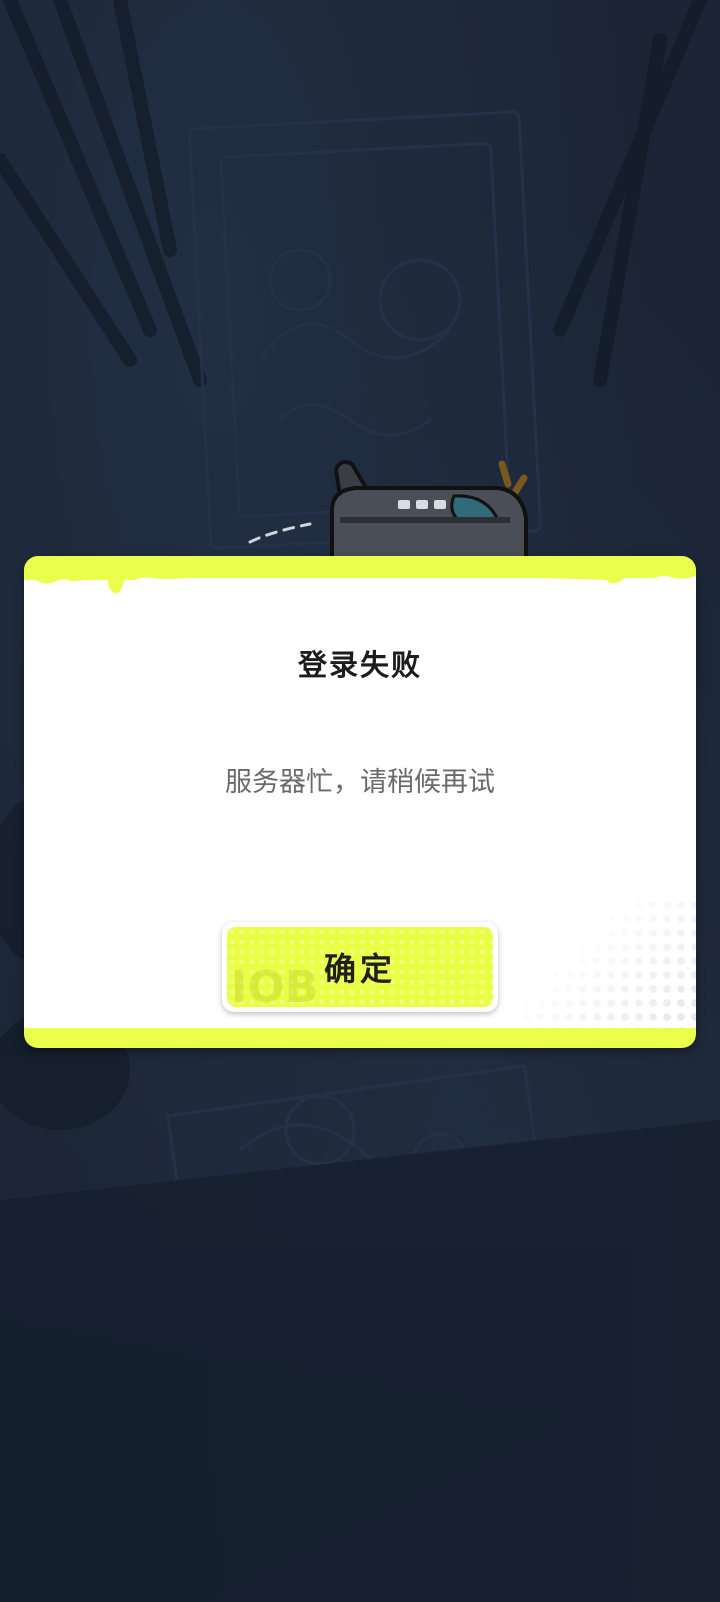 Image resolution: width=720 pixels, height=1602 pixels. Describe the element at coordinates (388, 513) in the screenshot. I see `airplane-icon` at that location.